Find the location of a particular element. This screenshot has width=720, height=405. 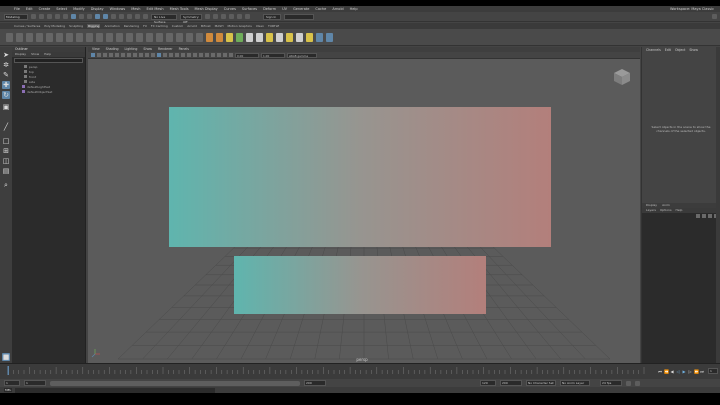

anim-layer-dropdown: No Anim Layer is located at coordinates (575, 383).